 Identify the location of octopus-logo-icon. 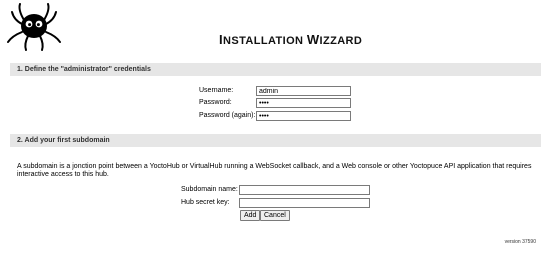
(34, 27).